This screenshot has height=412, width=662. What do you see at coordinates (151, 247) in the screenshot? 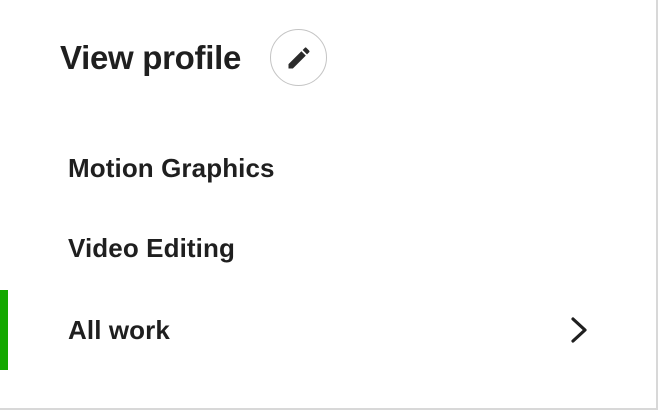
I see `nav-item-label: Video Editing` at bounding box center [151, 247].